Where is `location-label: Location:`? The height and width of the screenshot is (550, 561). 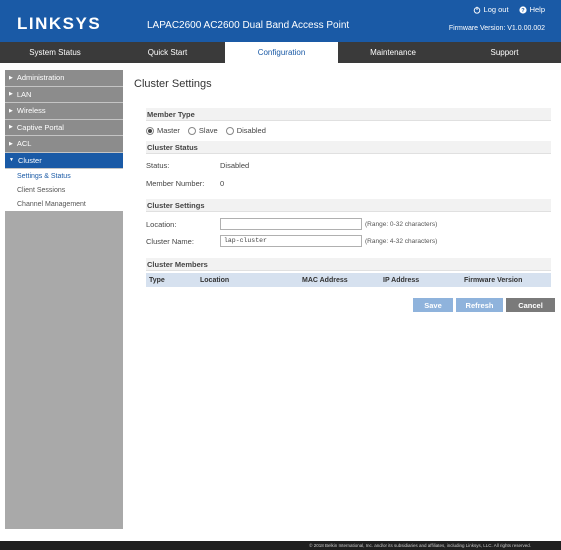
location-label: Location: is located at coordinates (161, 224).